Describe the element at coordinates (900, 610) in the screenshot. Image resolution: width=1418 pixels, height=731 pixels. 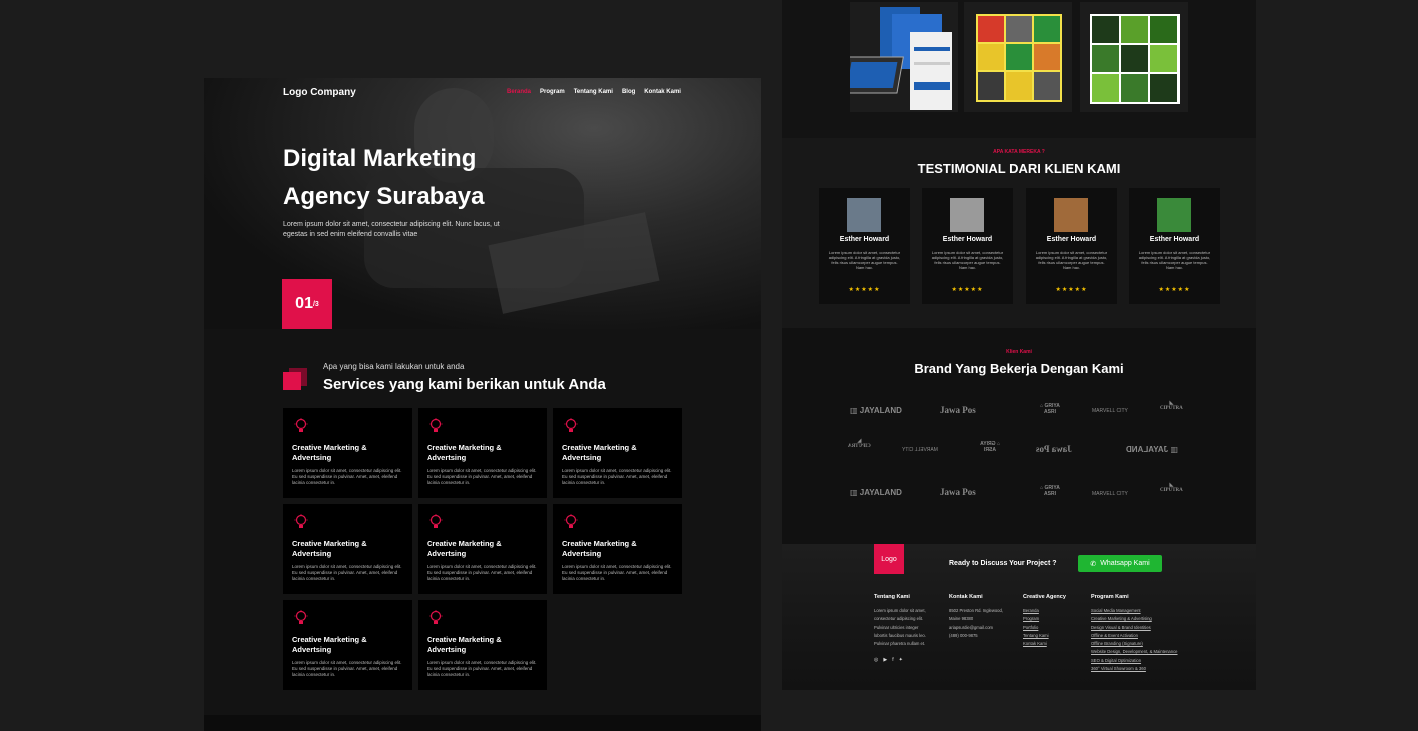
I see `footer-text: Lorem ipsum dolor sit amet,` at that location.